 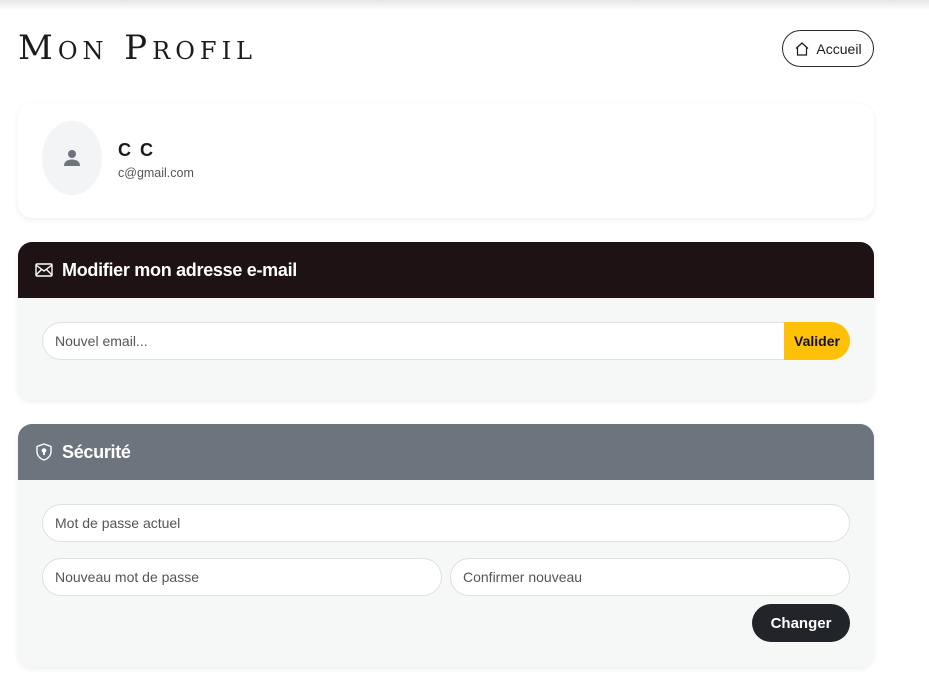 What do you see at coordinates (96, 451) in the screenshot?
I see `security-section-title: Sécurité` at bounding box center [96, 451].